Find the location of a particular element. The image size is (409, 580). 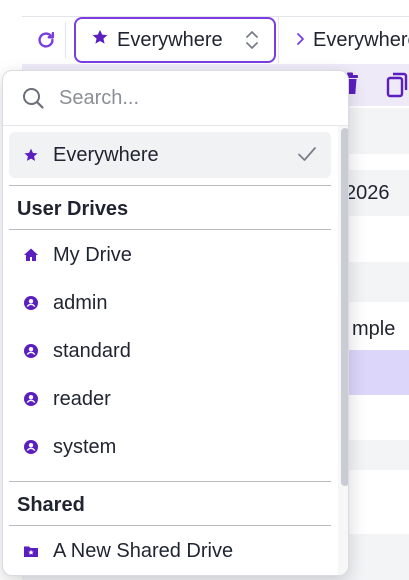

scope-select-value: Everywhere is located at coordinates (170, 39).